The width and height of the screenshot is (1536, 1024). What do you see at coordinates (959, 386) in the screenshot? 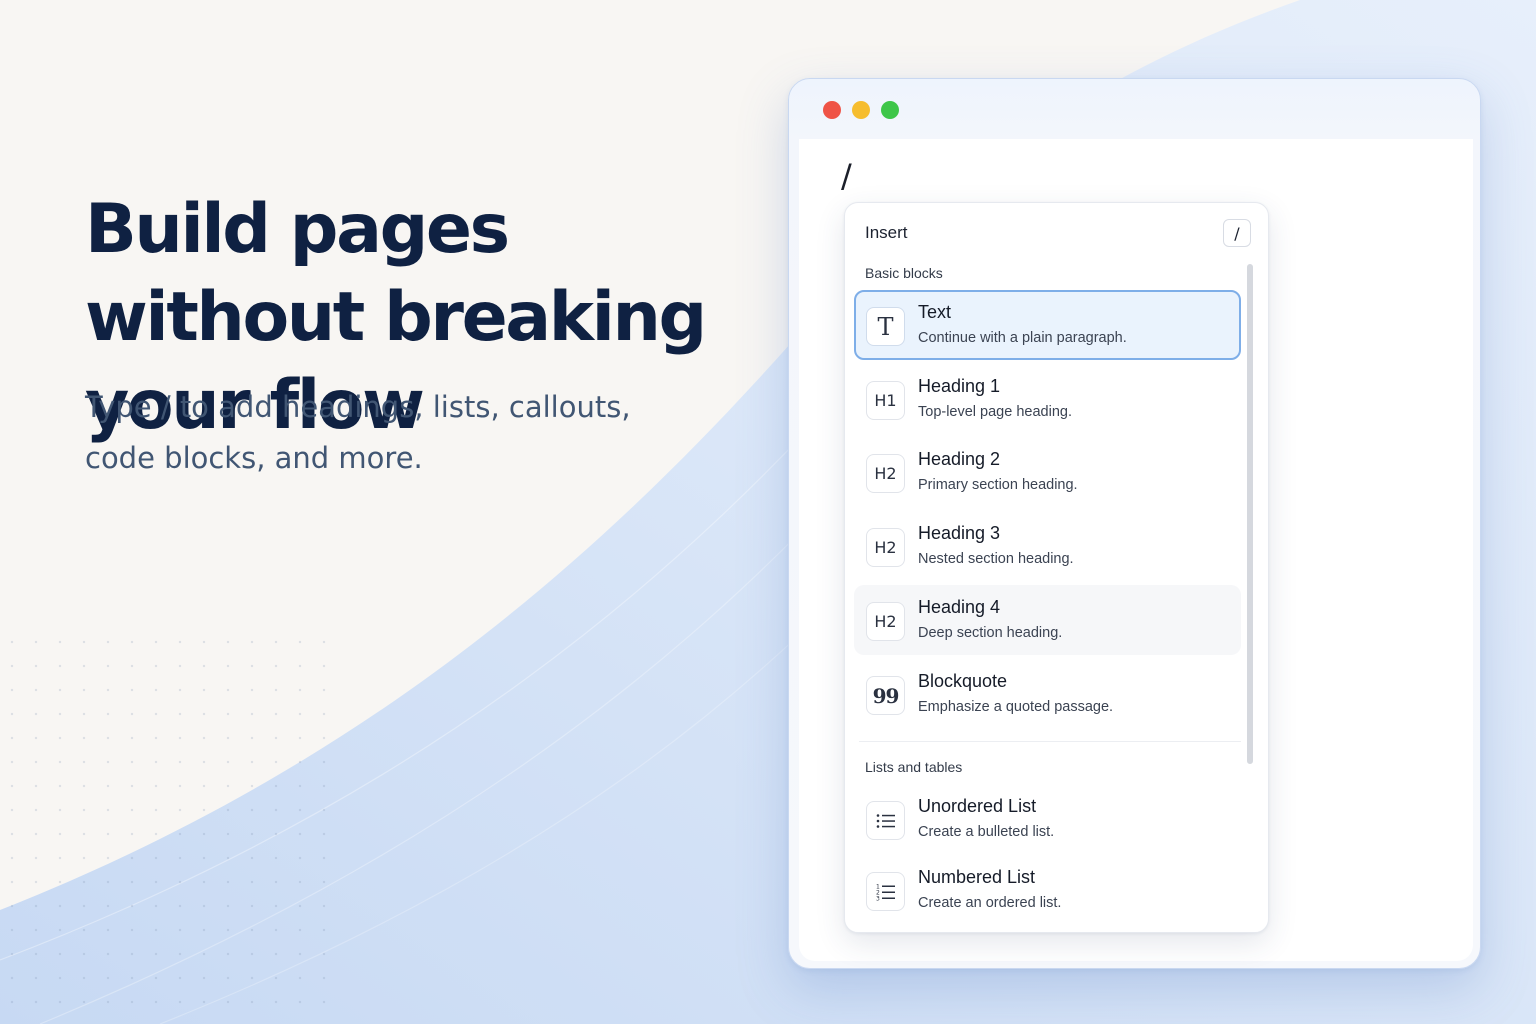
I see `menu-item-title: Heading 1` at bounding box center [959, 386].